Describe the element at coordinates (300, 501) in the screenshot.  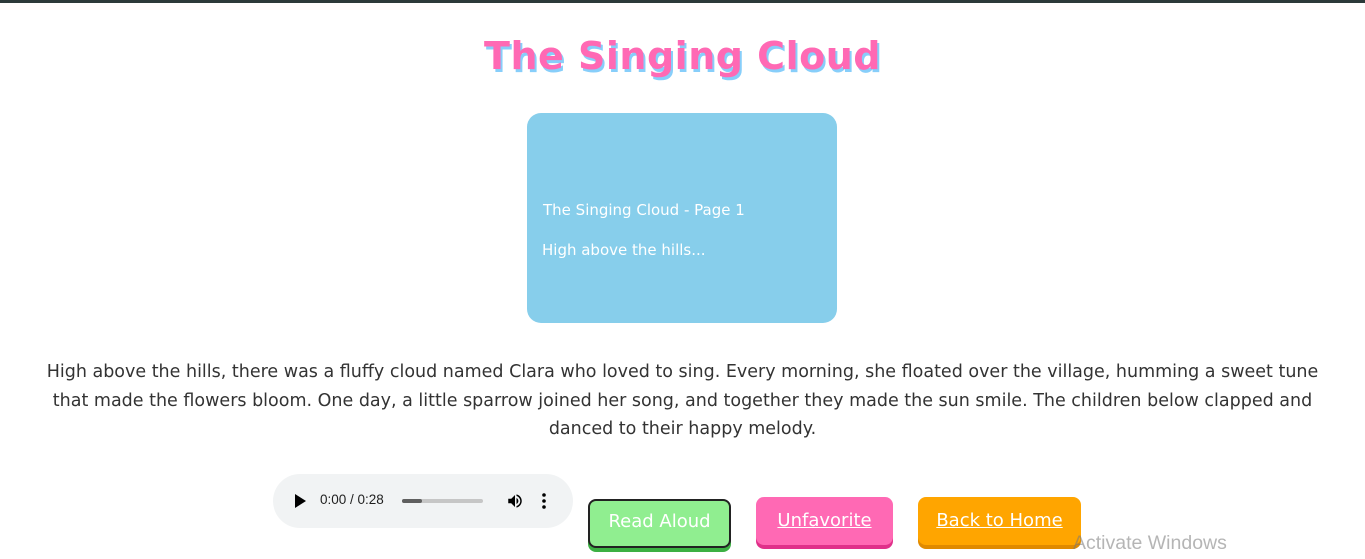
I see `play-icon` at that location.